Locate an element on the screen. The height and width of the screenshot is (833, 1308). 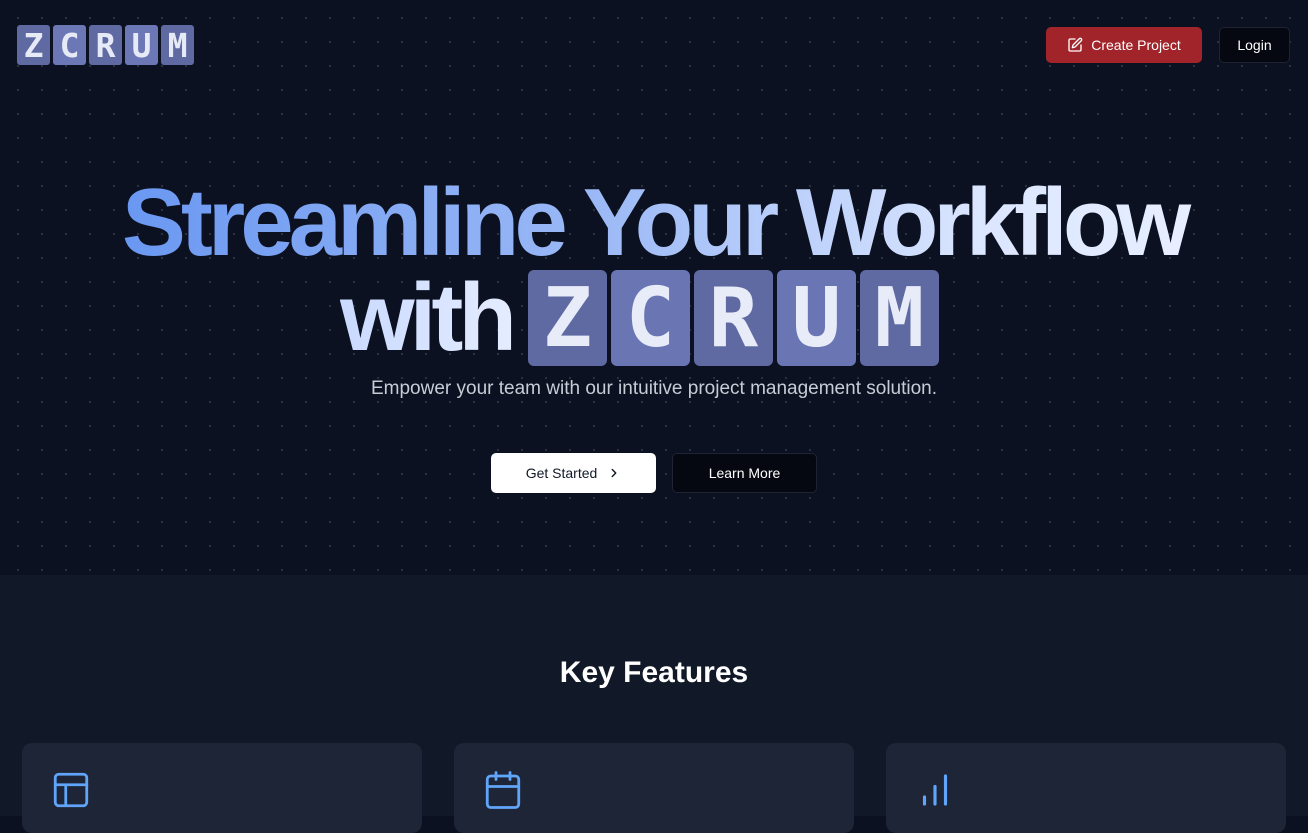
create-project-button: Create Project is located at coordinates (1124, 45).